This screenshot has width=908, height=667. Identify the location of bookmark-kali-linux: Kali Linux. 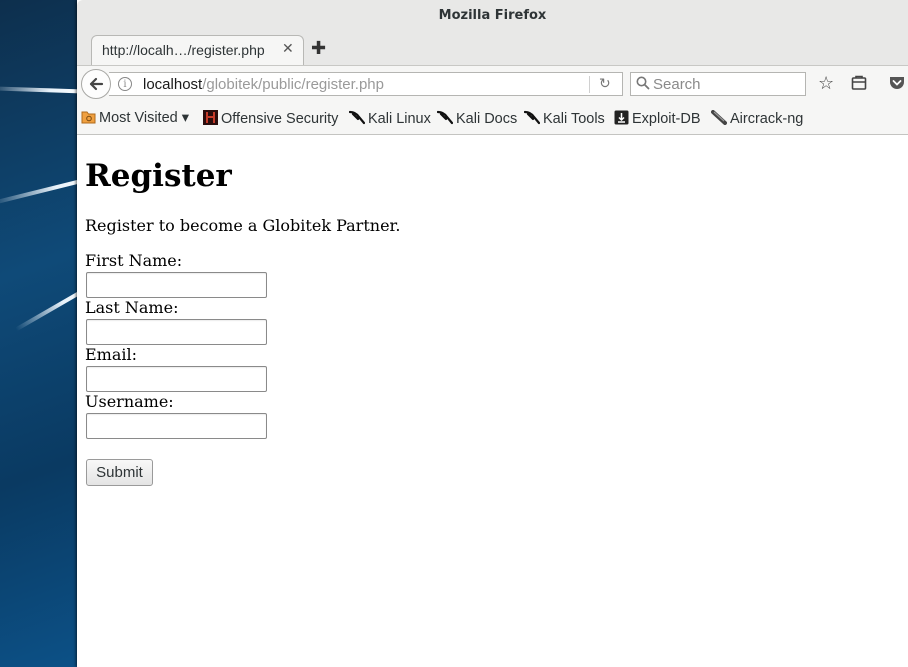
(390, 118).